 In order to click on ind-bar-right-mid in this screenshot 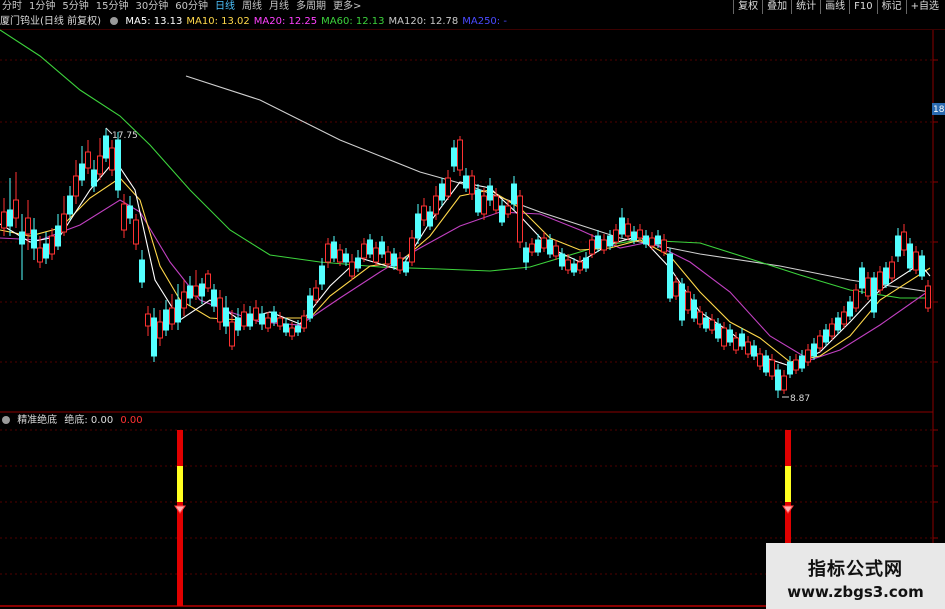, I will do `click(788, 484)`.